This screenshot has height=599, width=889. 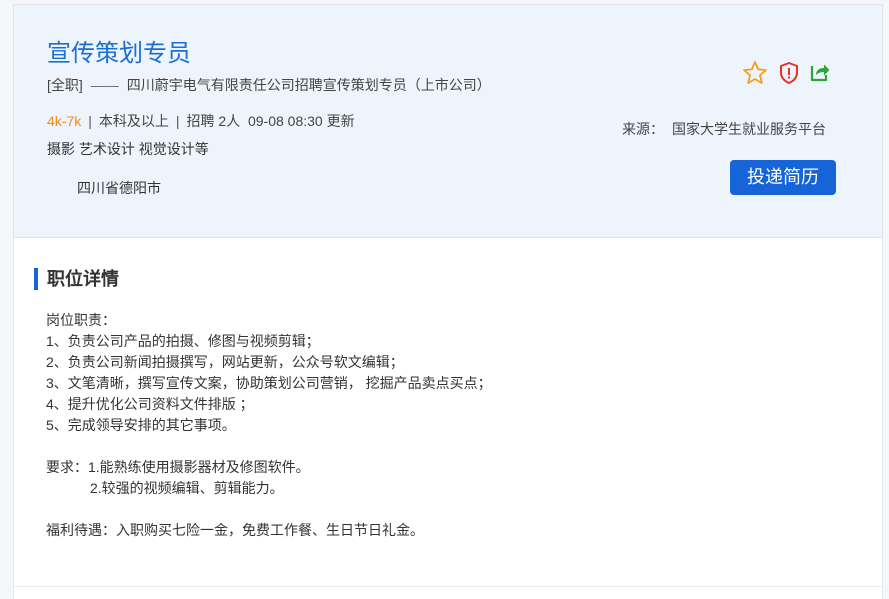 What do you see at coordinates (755, 73) in the screenshot?
I see `star-icon` at bounding box center [755, 73].